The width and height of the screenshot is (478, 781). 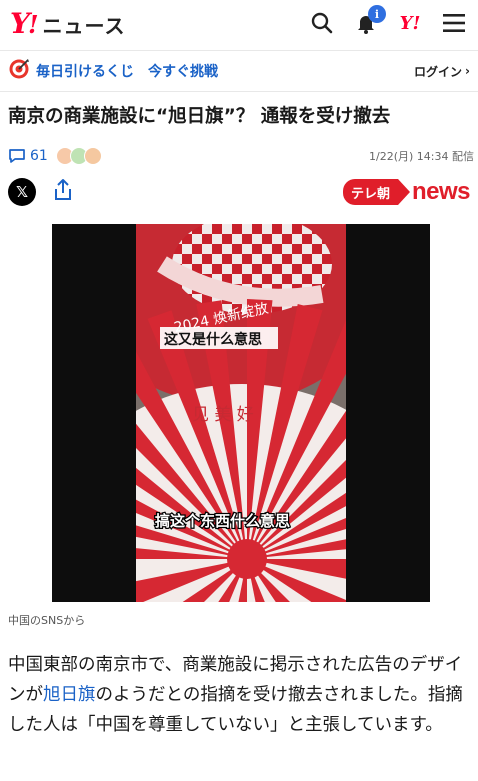 I want to click on share-icon, so click(x=63, y=192).